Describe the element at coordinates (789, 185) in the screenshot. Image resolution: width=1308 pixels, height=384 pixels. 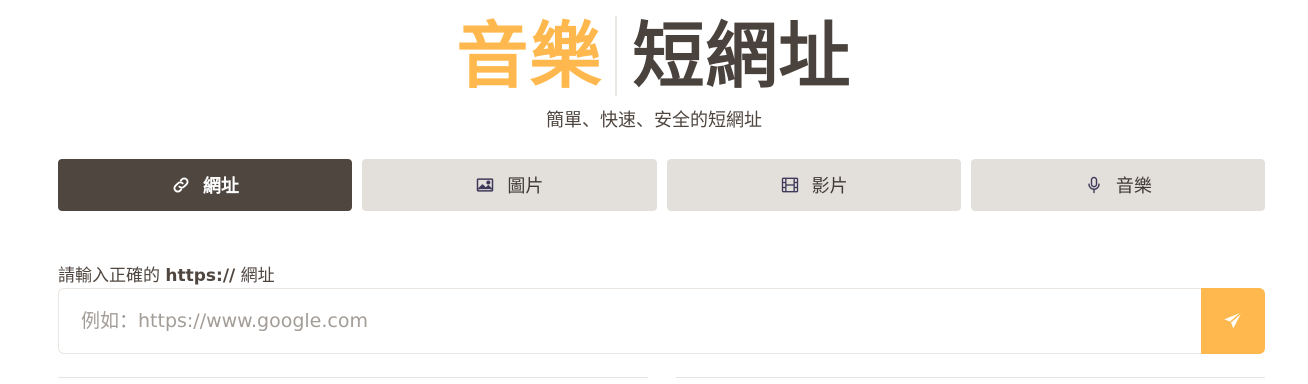
I see `film-icon` at that location.